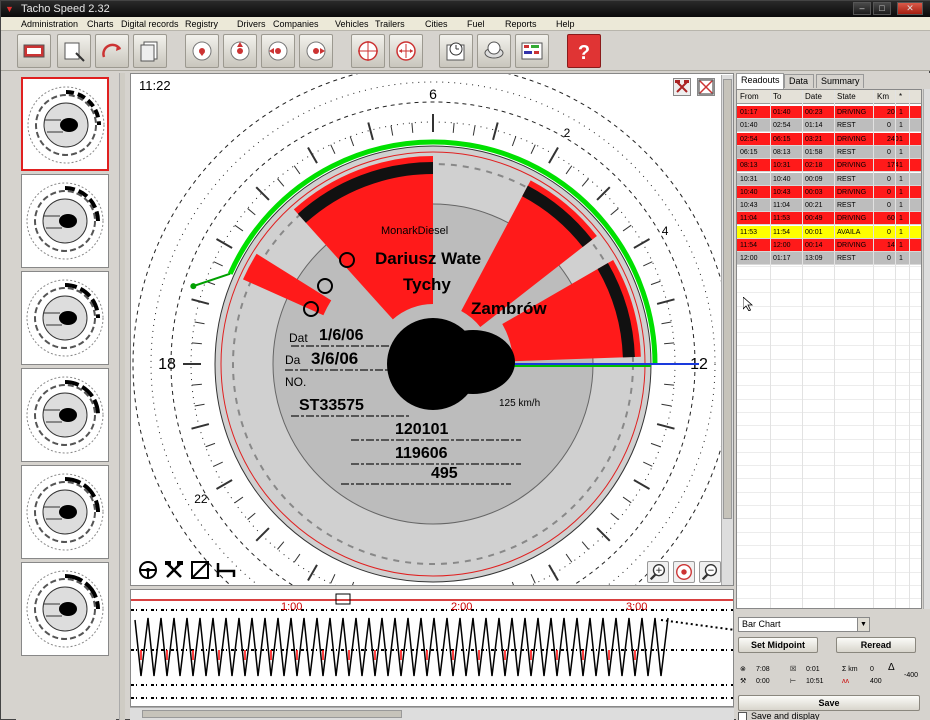 The height and width of the screenshot is (720, 930). What do you see at coordinates (742, 716) in the screenshot?
I see `save-and-display-checkbox` at bounding box center [742, 716].